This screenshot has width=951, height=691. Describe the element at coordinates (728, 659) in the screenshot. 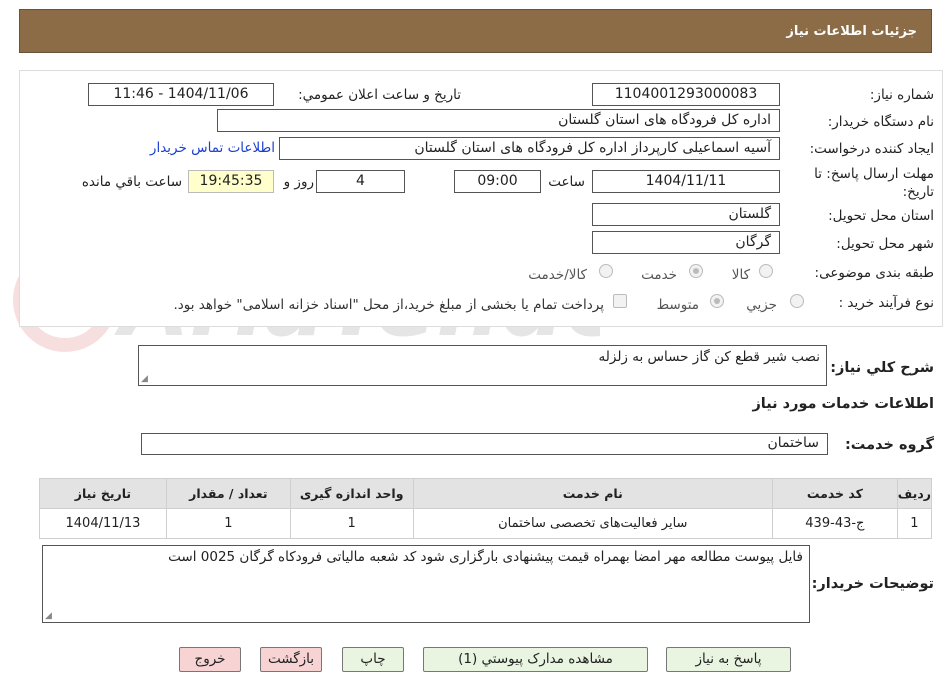

I see `reply-button: پاسخ به نياز` at that location.